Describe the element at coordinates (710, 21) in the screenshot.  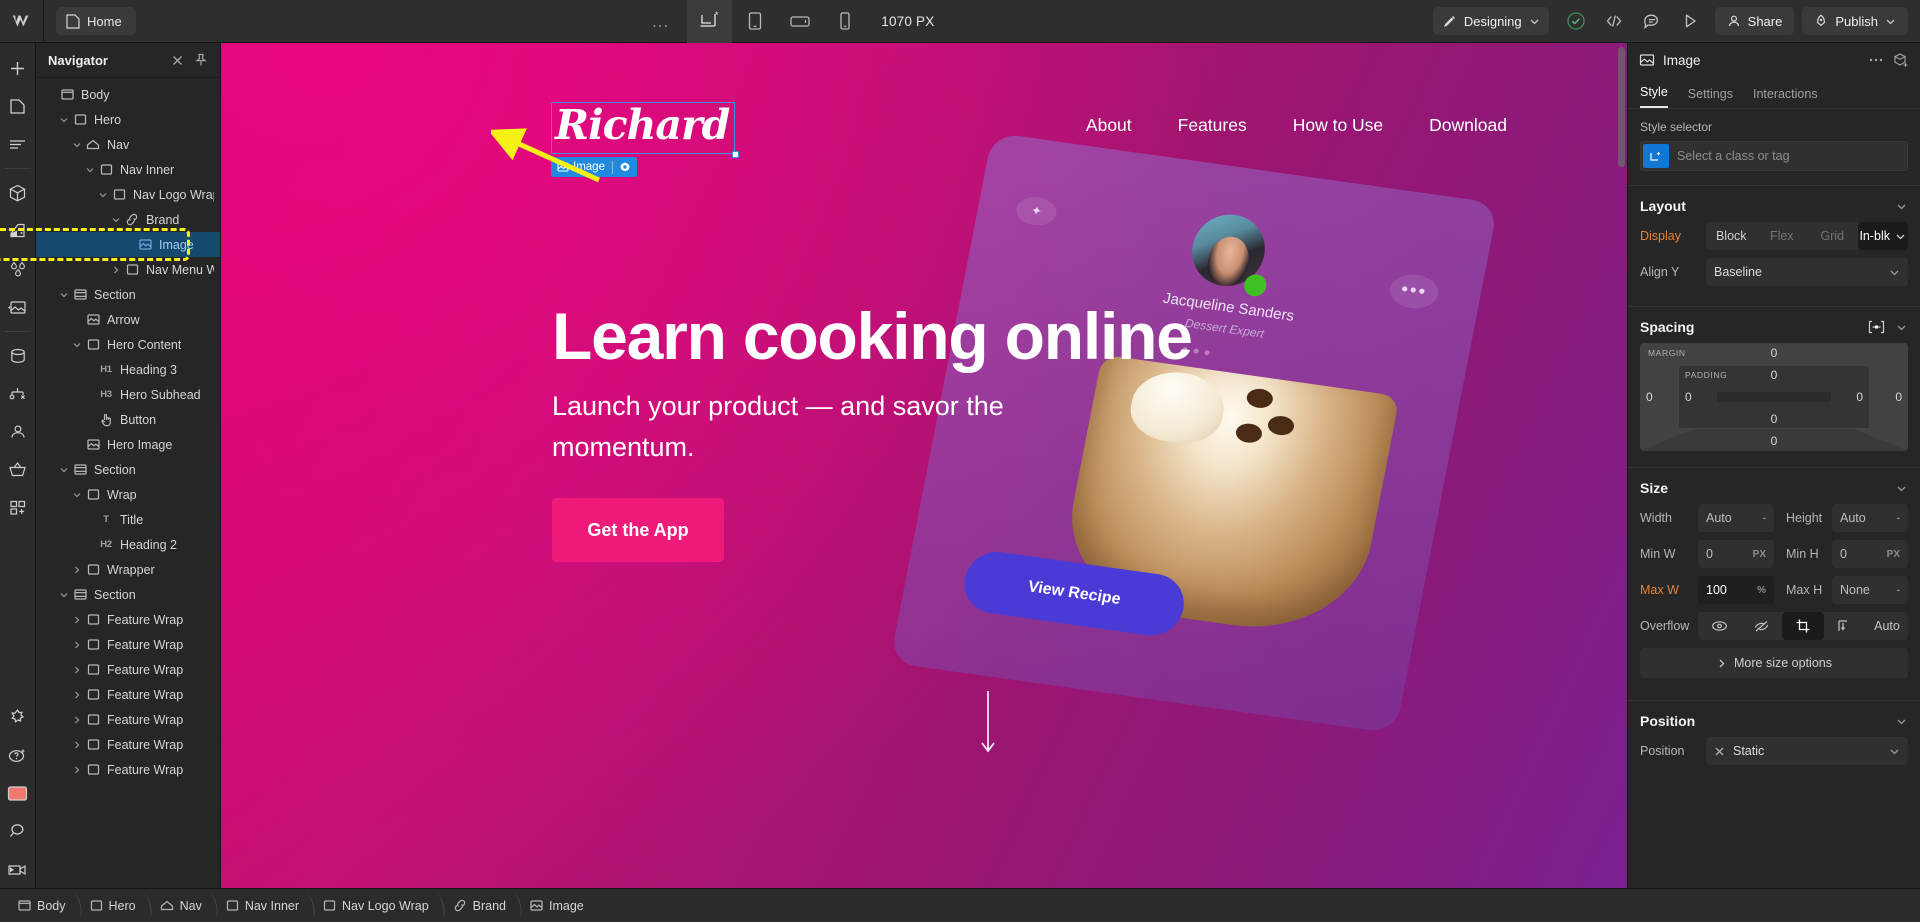
I see `breakpoint-desktop: *` at that location.